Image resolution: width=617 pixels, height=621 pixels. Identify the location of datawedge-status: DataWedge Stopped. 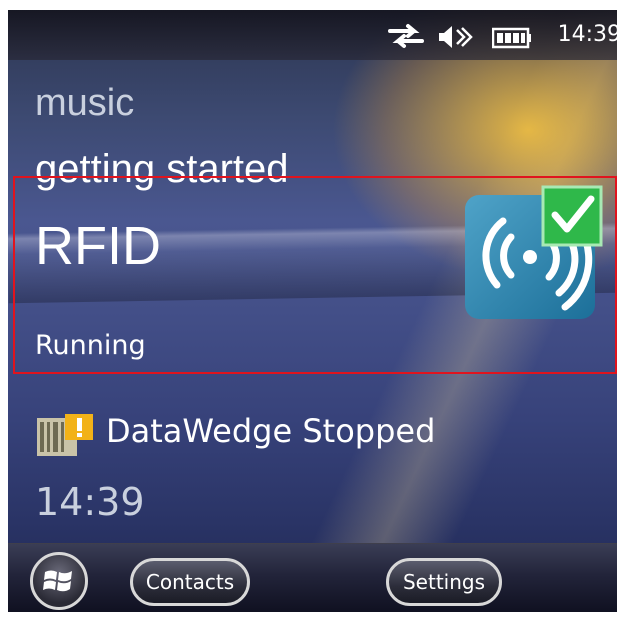
(270, 431).